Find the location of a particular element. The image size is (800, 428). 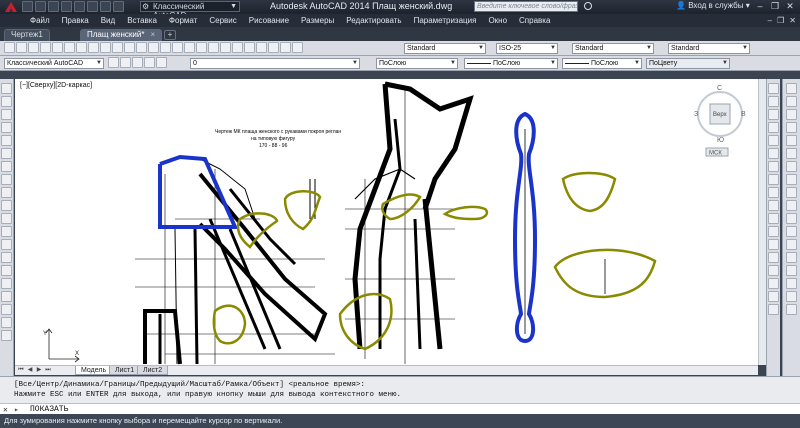

search-icon is located at coordinates (588, 6).